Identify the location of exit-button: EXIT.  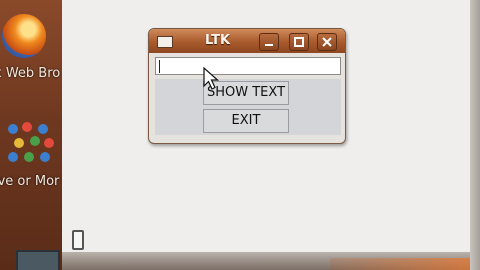
(246, 121).